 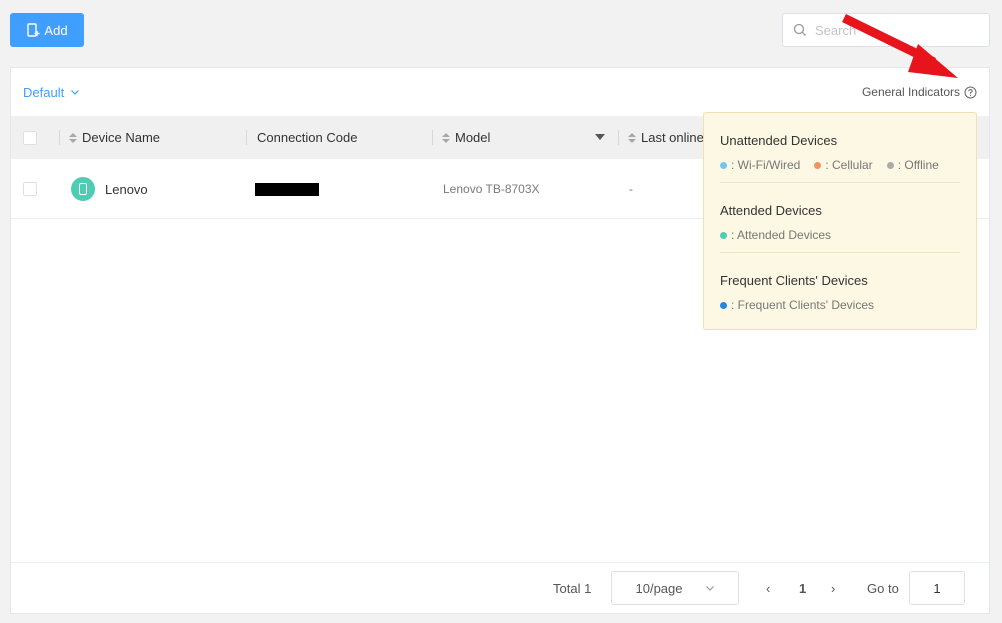 What do you see at coordinates (890, 165) in the screenshot?
I see `offline-status-dot` at bounding box center [890, 165].